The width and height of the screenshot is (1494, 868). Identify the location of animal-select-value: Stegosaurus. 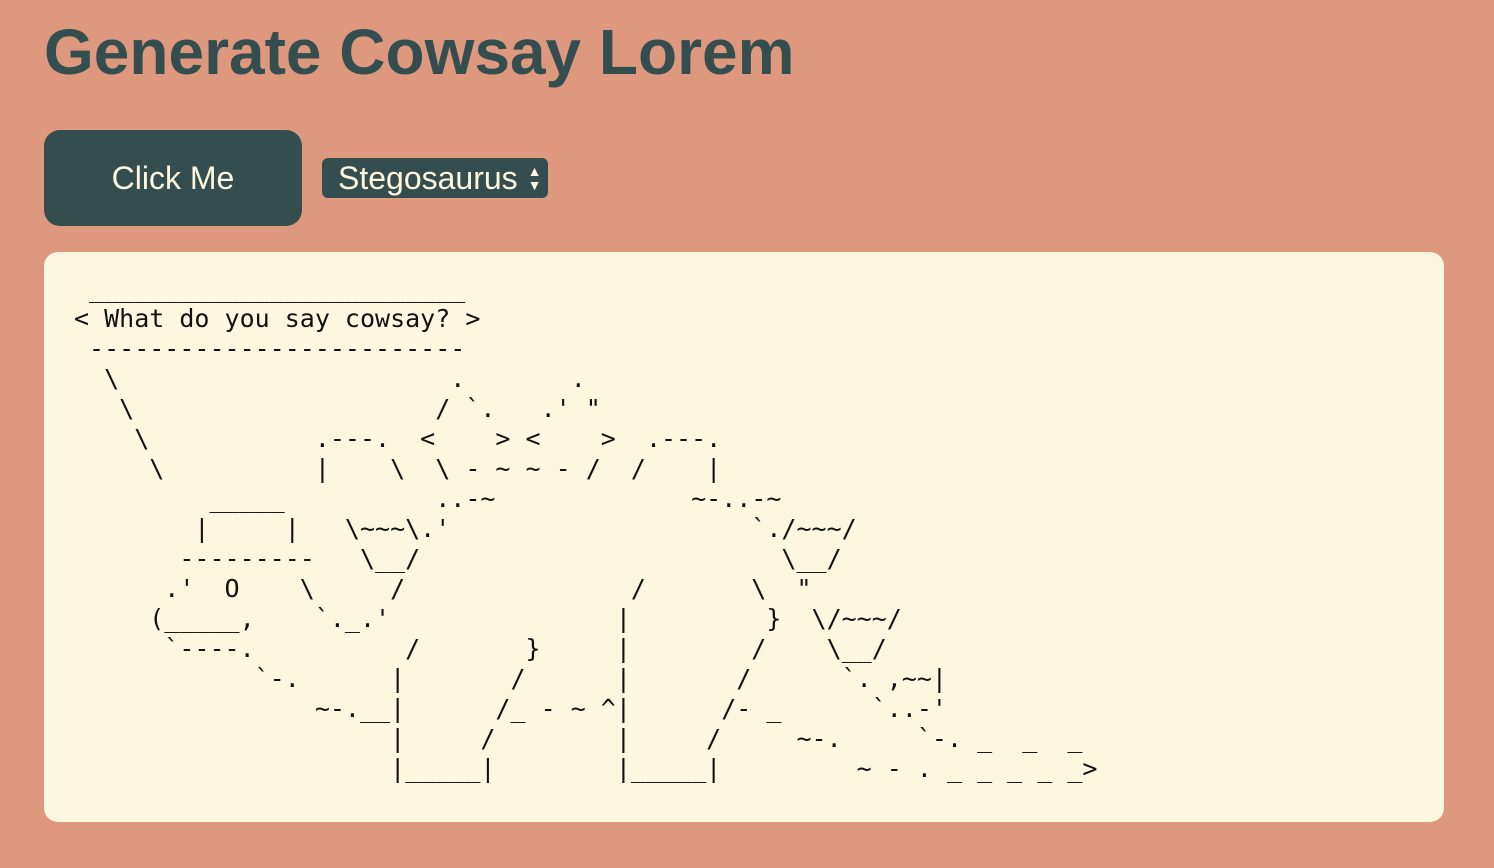
(428, 177).